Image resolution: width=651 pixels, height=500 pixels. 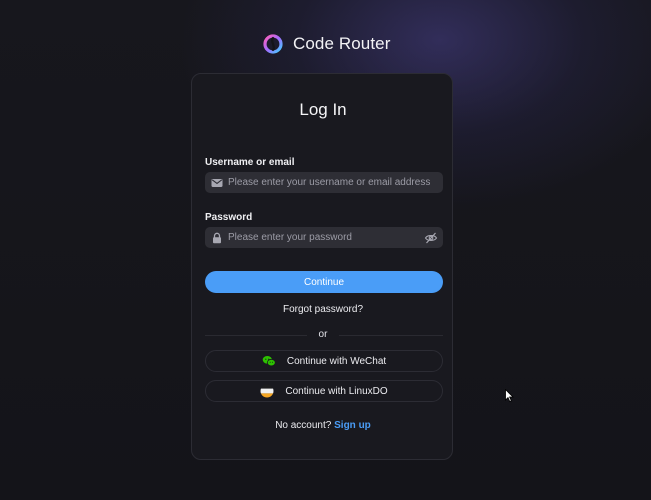 I want to click on continue-button: Continue, so click(x=324, y=282).